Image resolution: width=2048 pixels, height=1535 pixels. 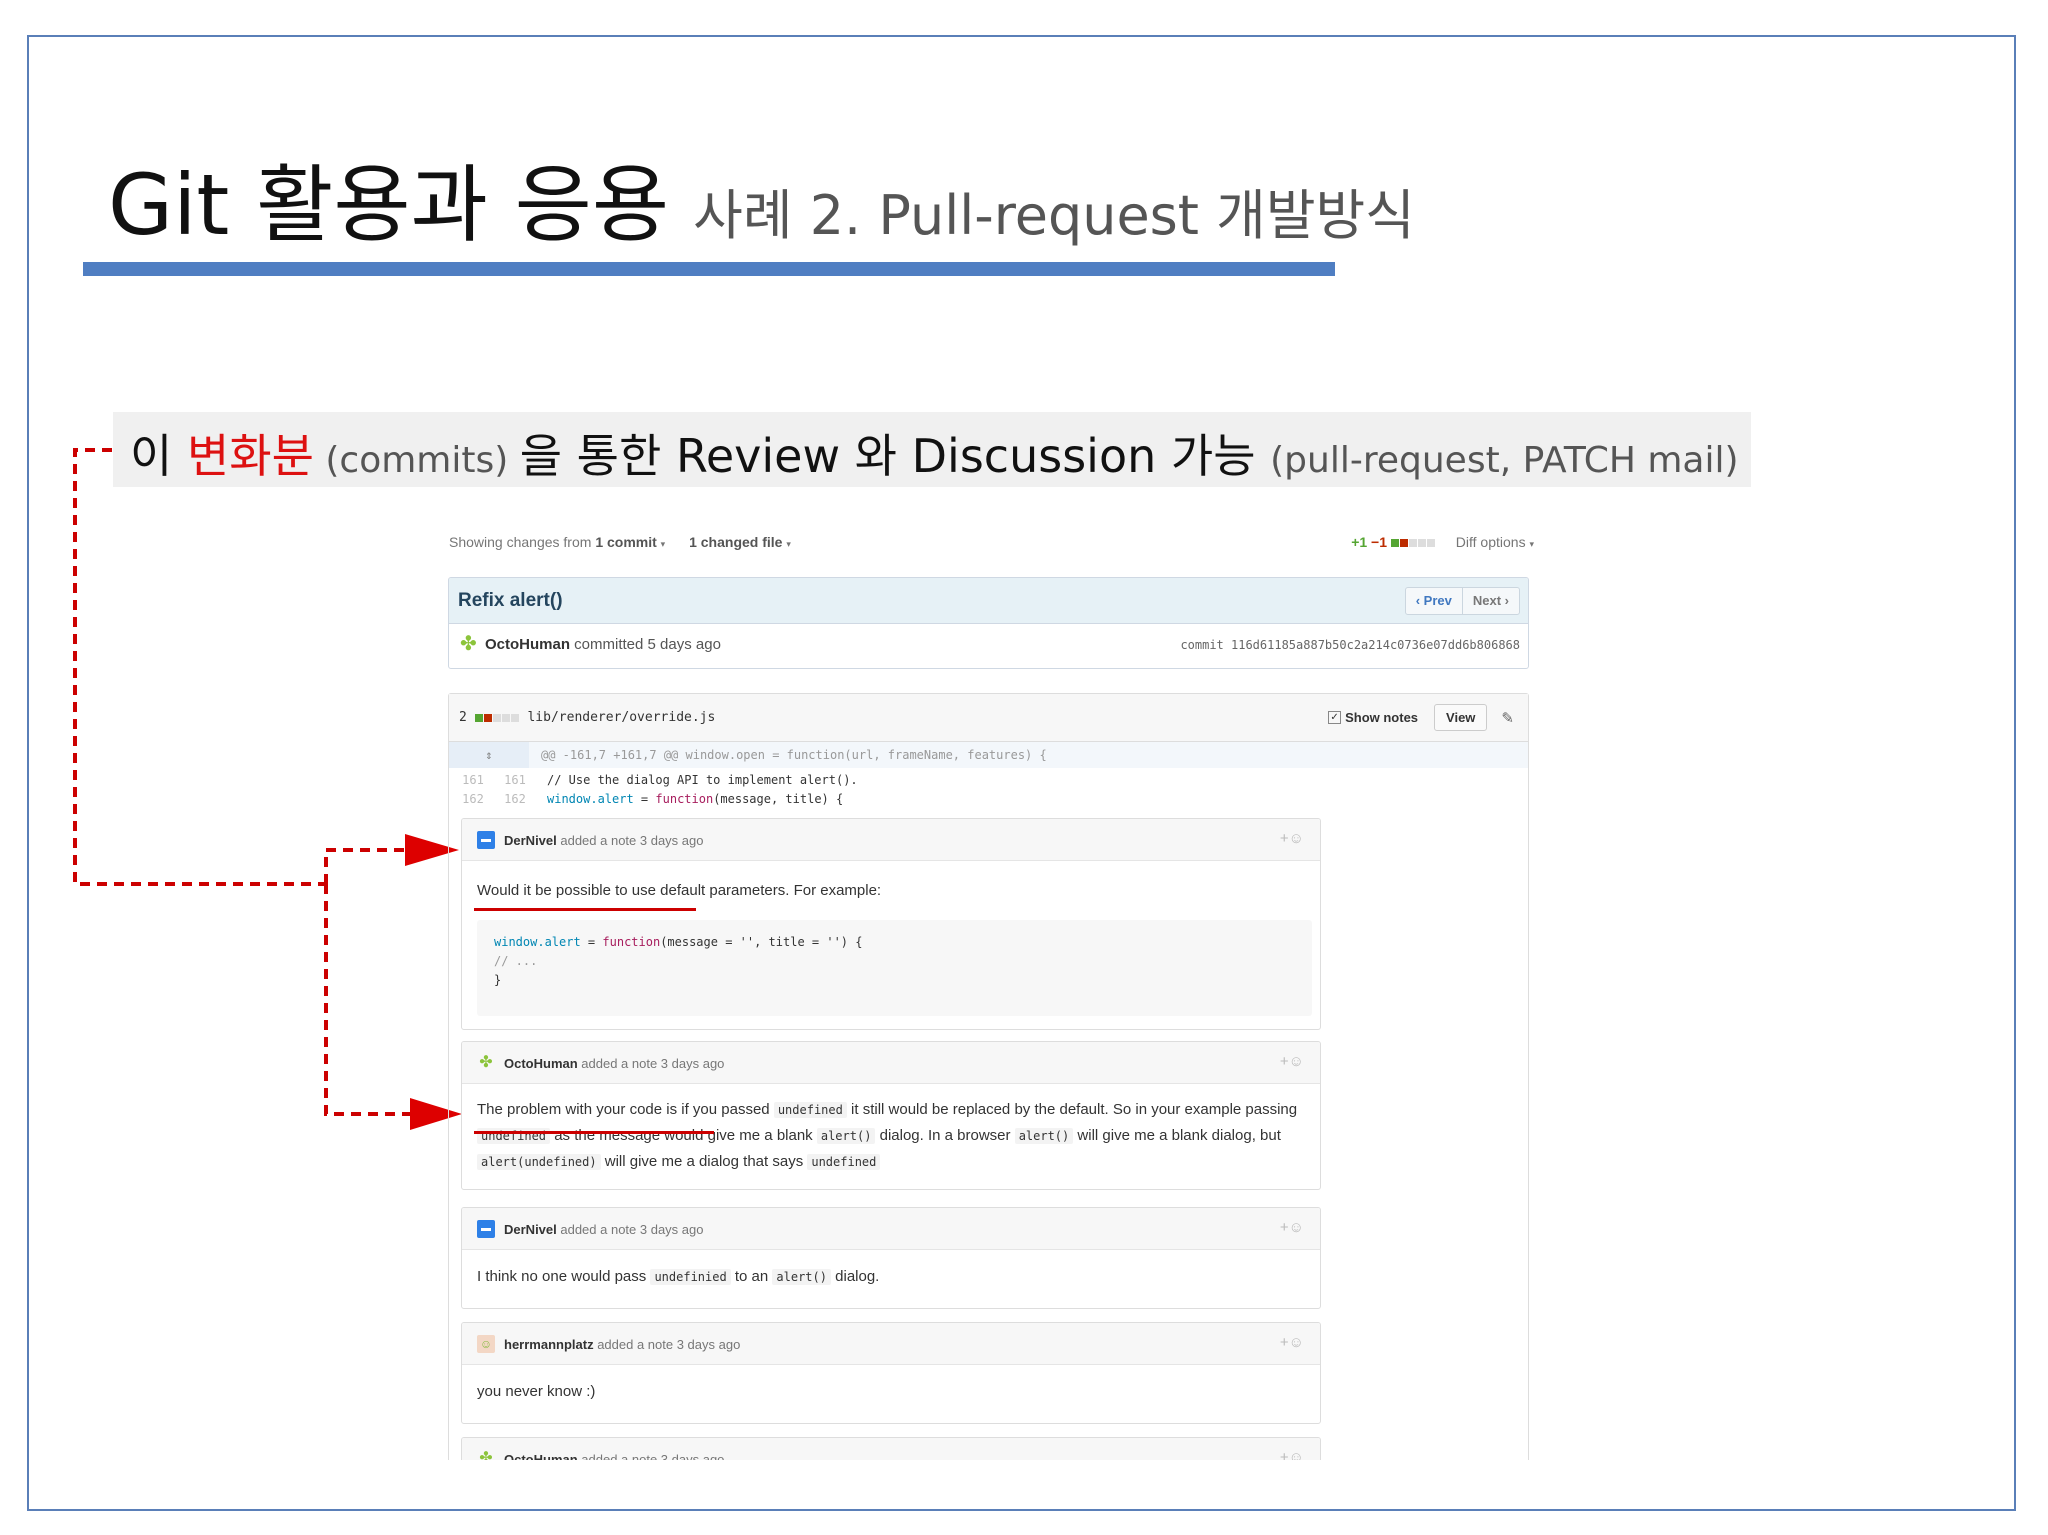 I want to click on note-author: herrmannplatz, so click(x=549, y=1344).